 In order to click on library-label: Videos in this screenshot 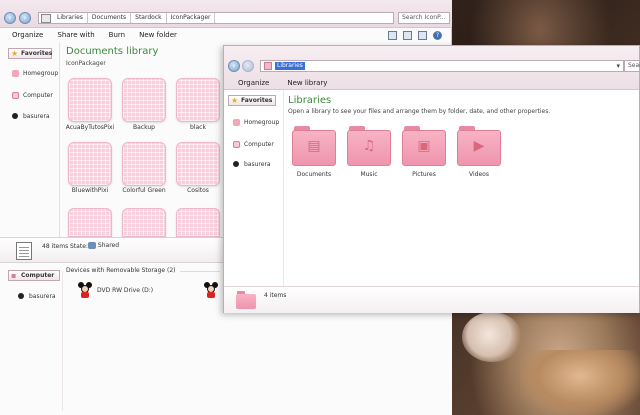, I will do `click(479, 174)`.